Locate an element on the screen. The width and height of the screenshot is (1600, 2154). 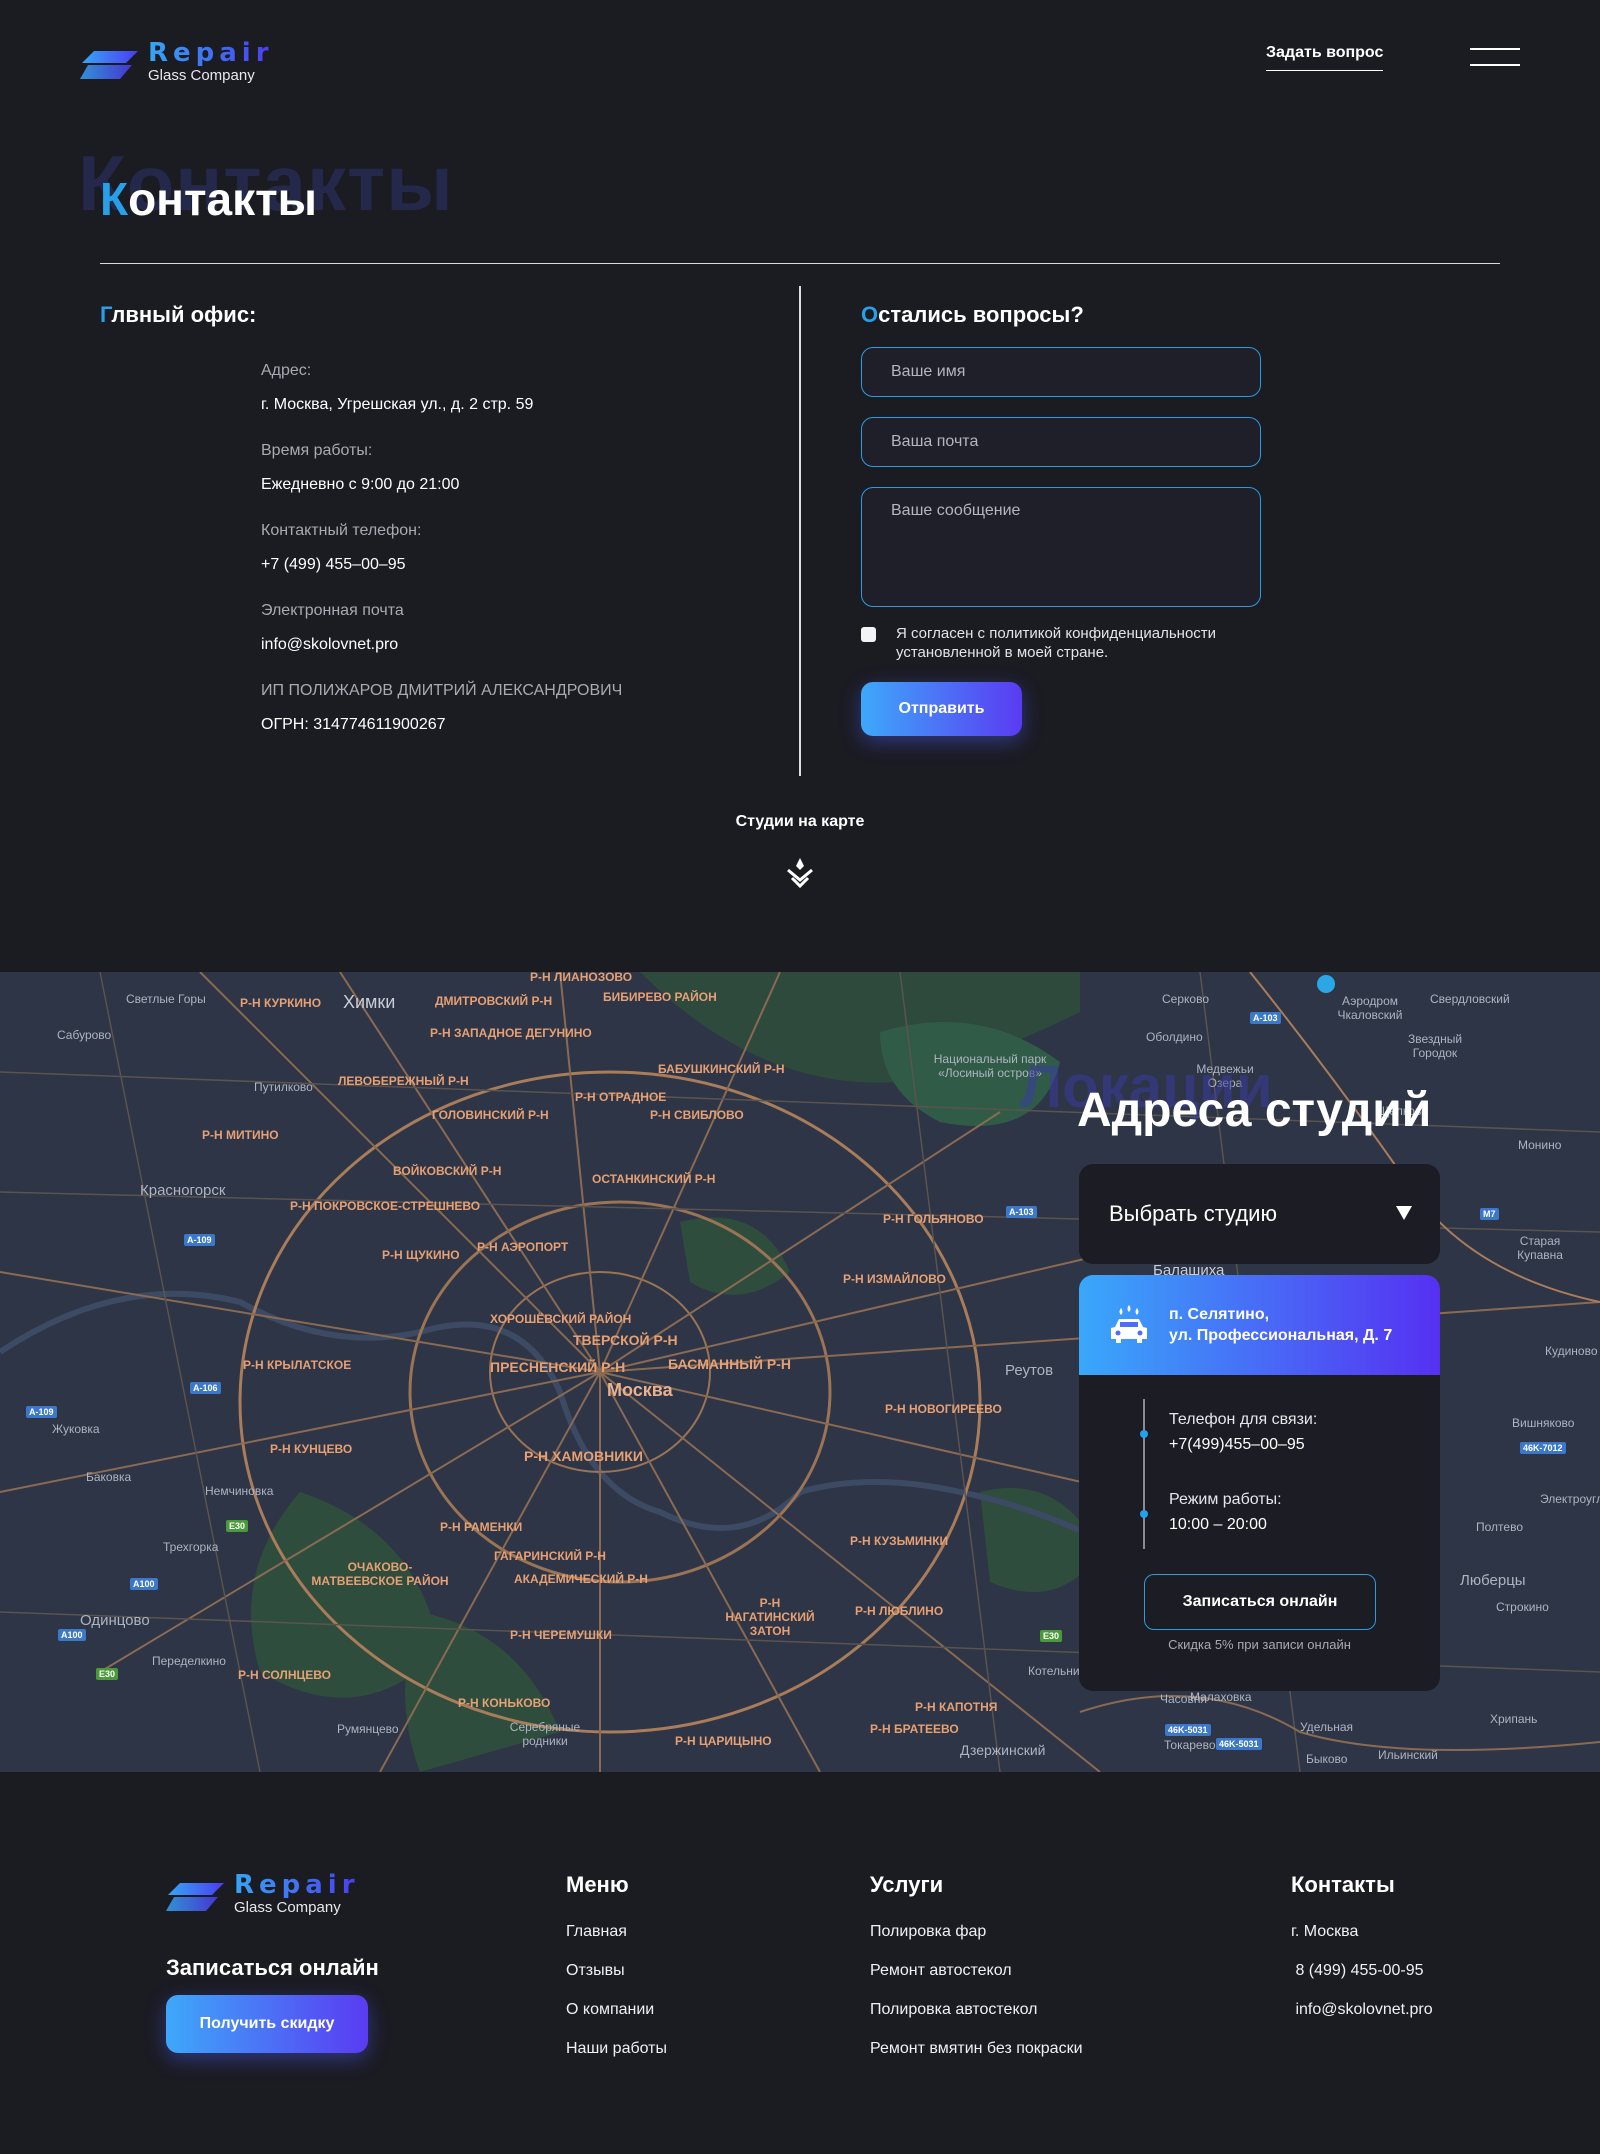
map-label: Р-Н АЭРОПОРТ is located at coordinates (523, 1247).